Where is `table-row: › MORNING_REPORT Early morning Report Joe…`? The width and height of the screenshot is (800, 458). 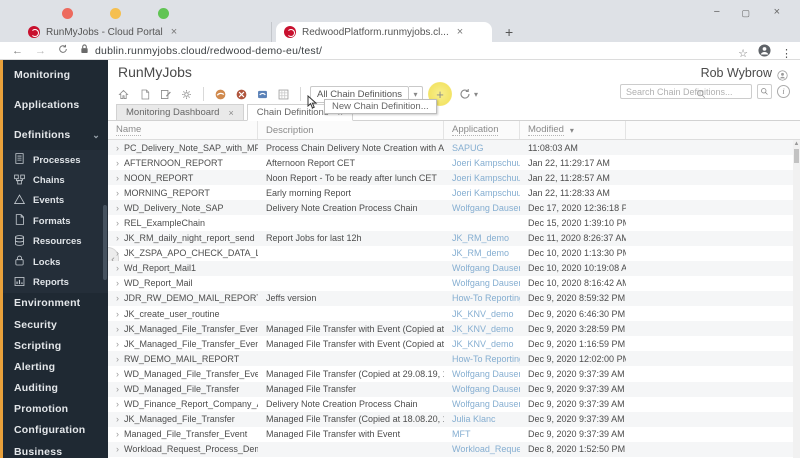
table-row: › MORNING_REPORT Early morning Report Joe… is located at coordinates (450, 192).